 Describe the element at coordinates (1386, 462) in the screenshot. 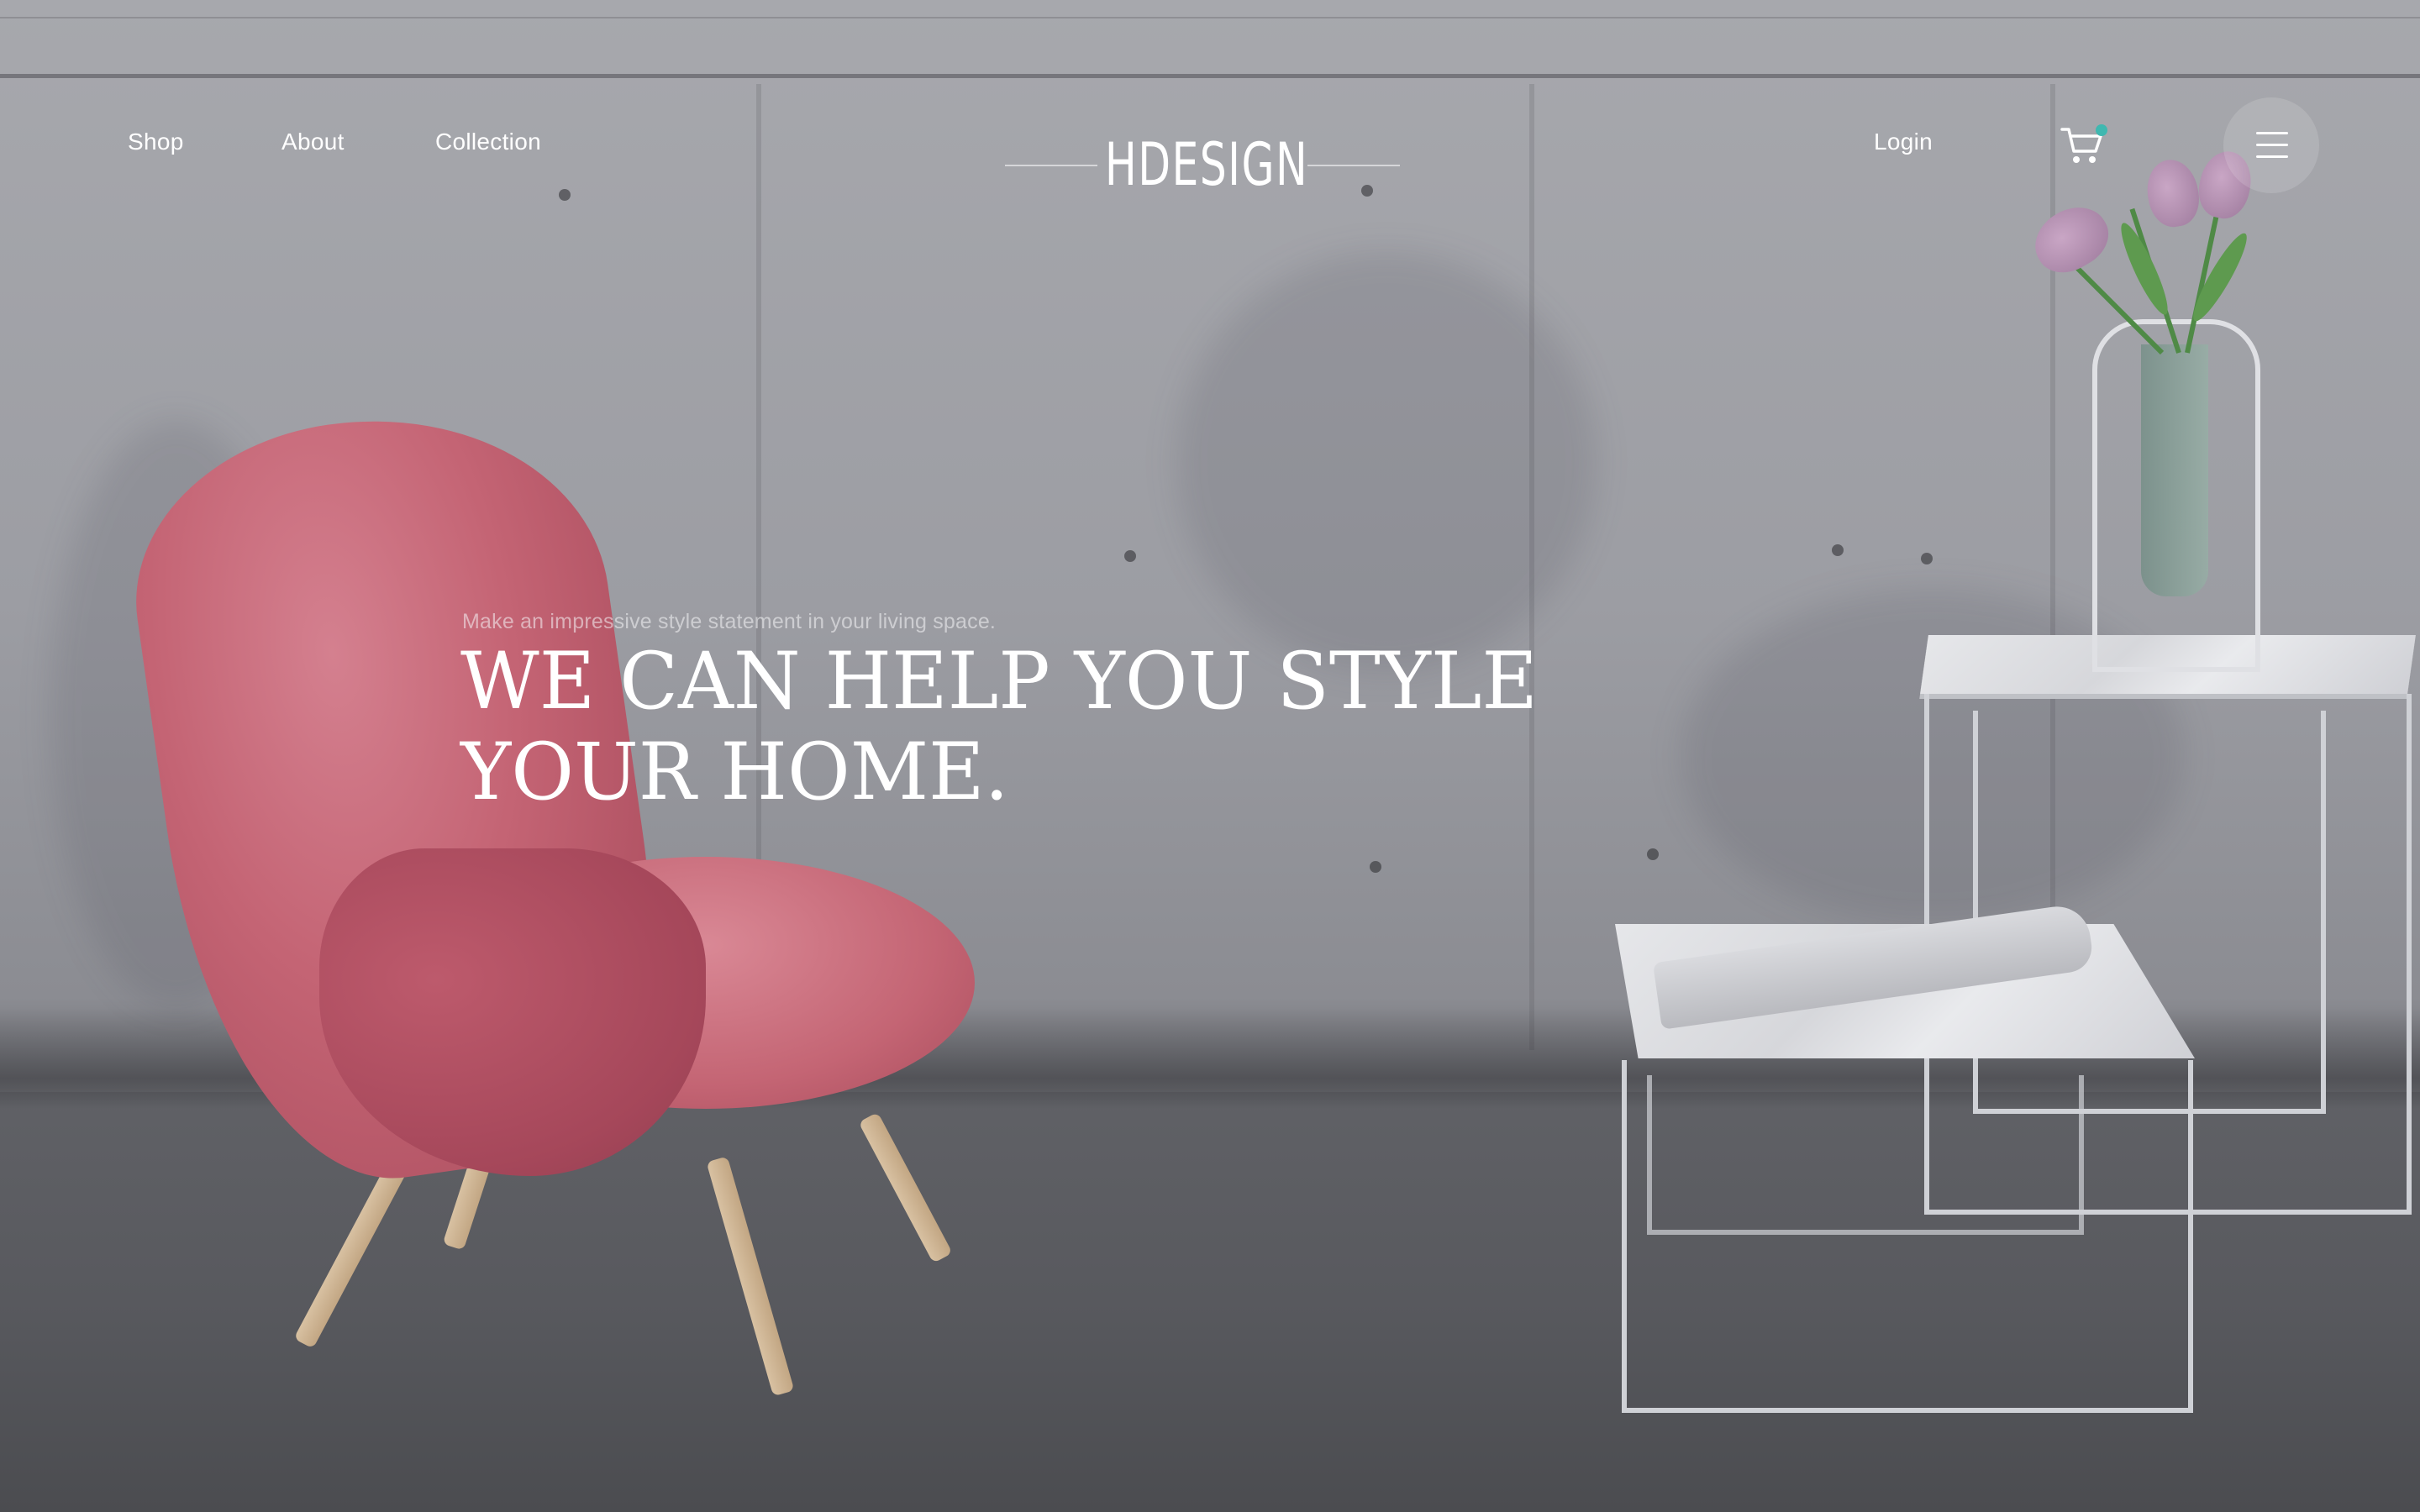

I see `wall-stain` at that location.